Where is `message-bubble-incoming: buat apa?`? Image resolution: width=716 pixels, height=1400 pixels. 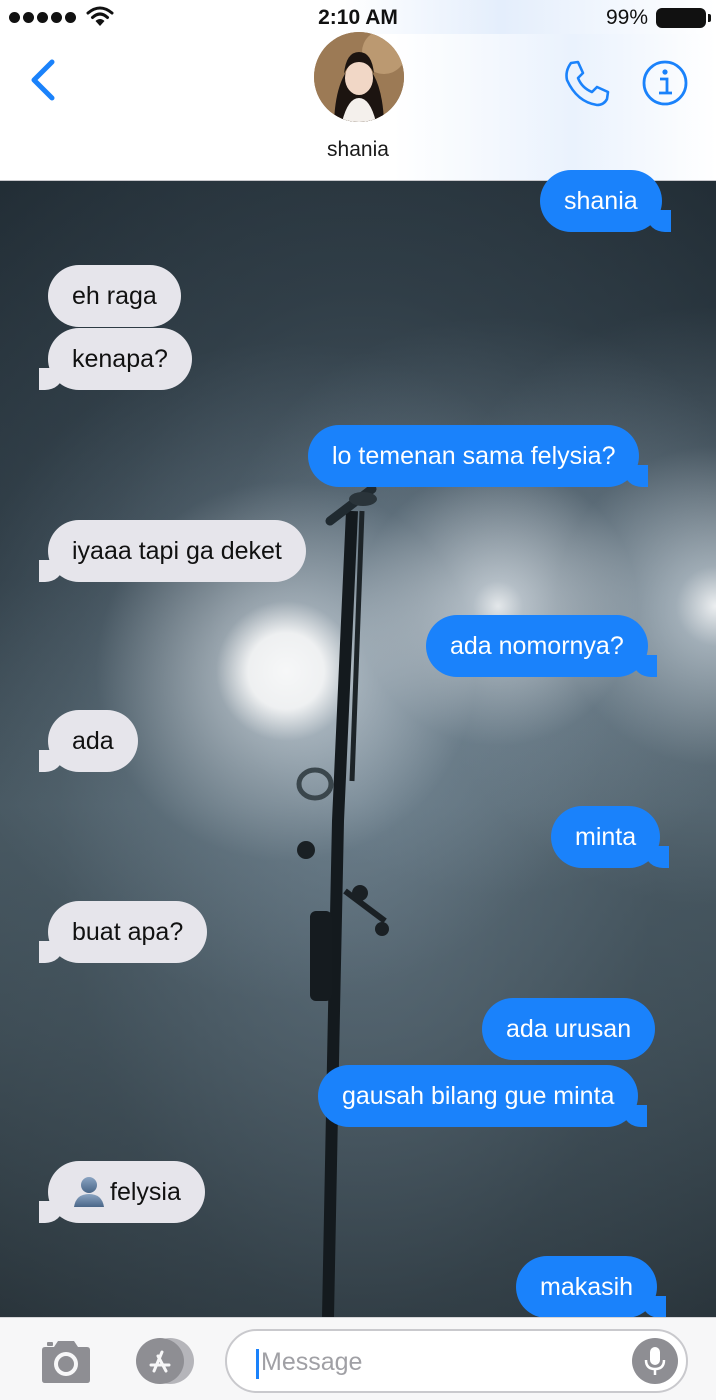
message-bubble-incoming: buat apa? is located at coordinates (123, 932).